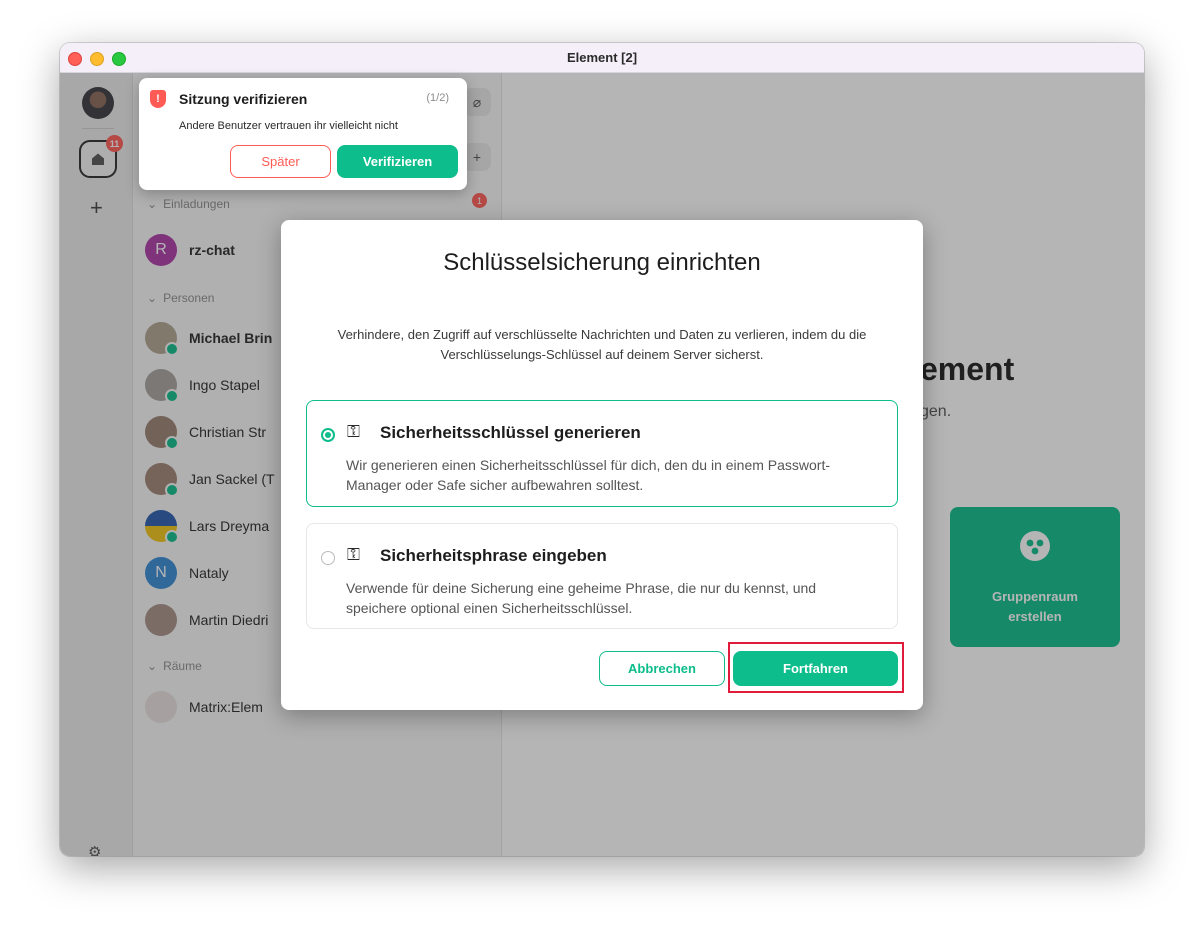 The image size is (1198, 931). I want to click on toast-title: Sitzung verifizieren, so click(243, 99).